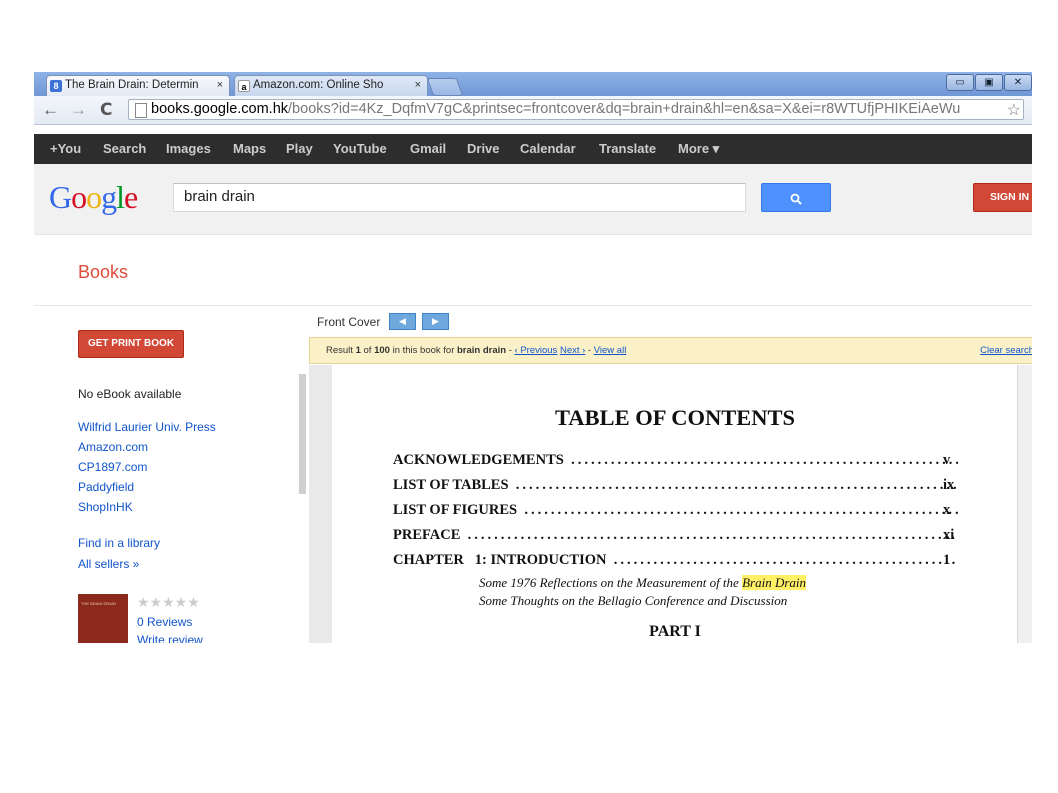  Describe the element at coordinates (536, 350) in the screenshot. I see `previous-result-link: ‹ Previous` at that location.